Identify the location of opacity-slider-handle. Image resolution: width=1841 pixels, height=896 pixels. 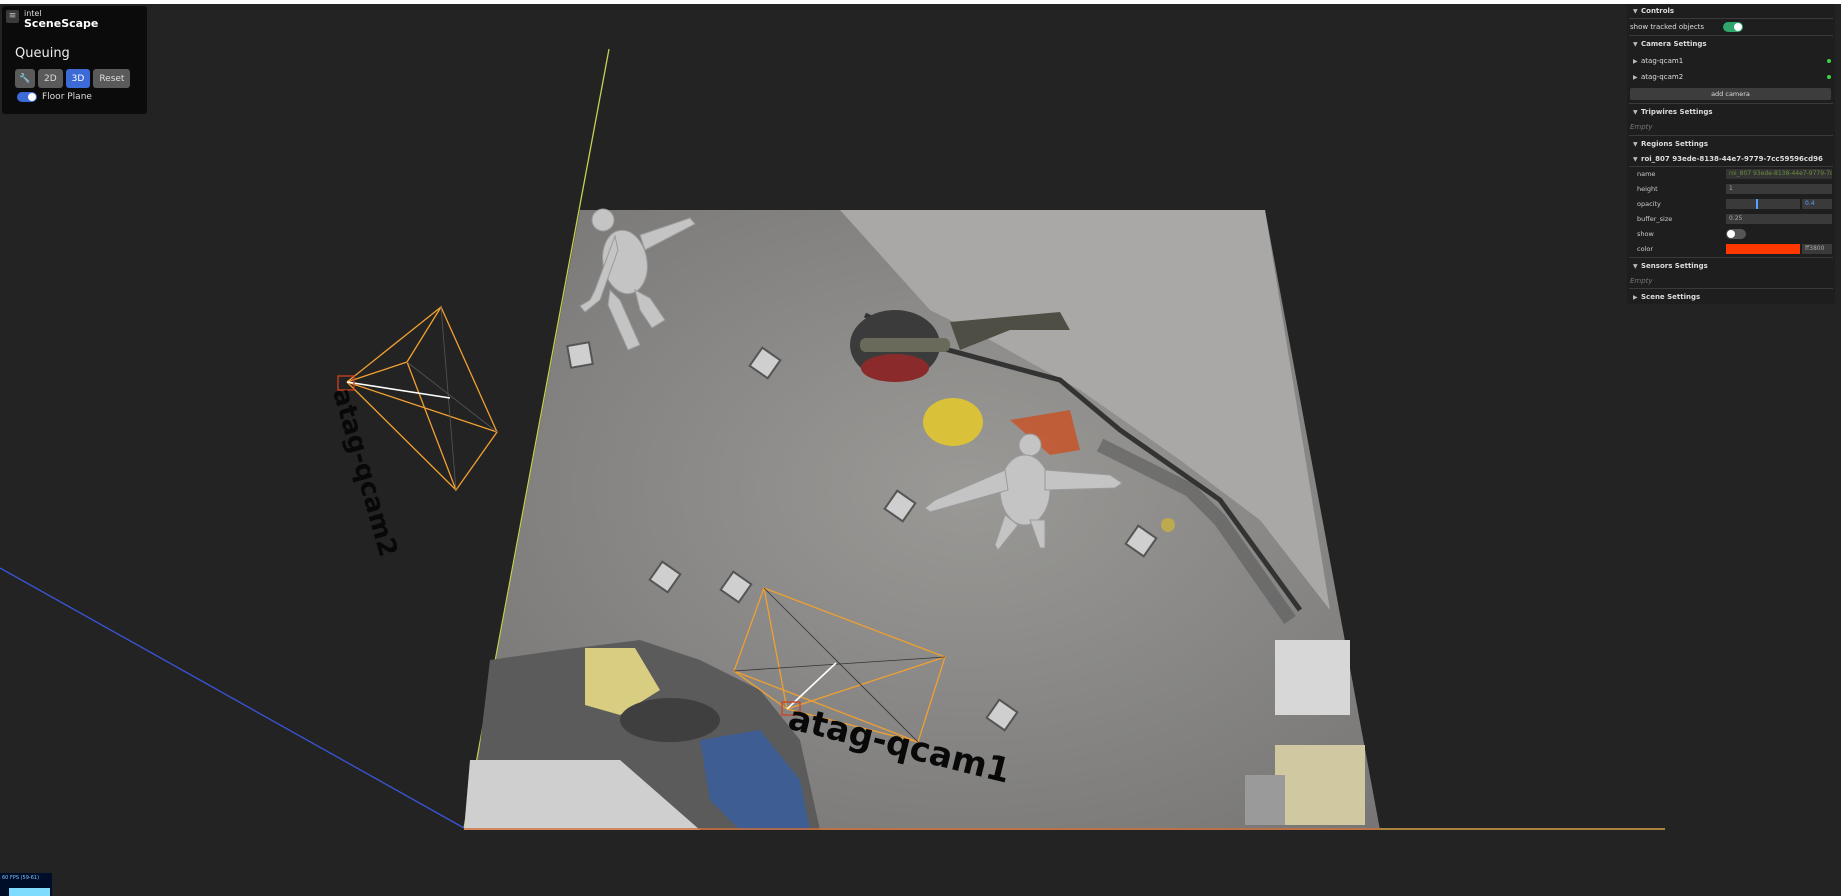
(1757, 204).